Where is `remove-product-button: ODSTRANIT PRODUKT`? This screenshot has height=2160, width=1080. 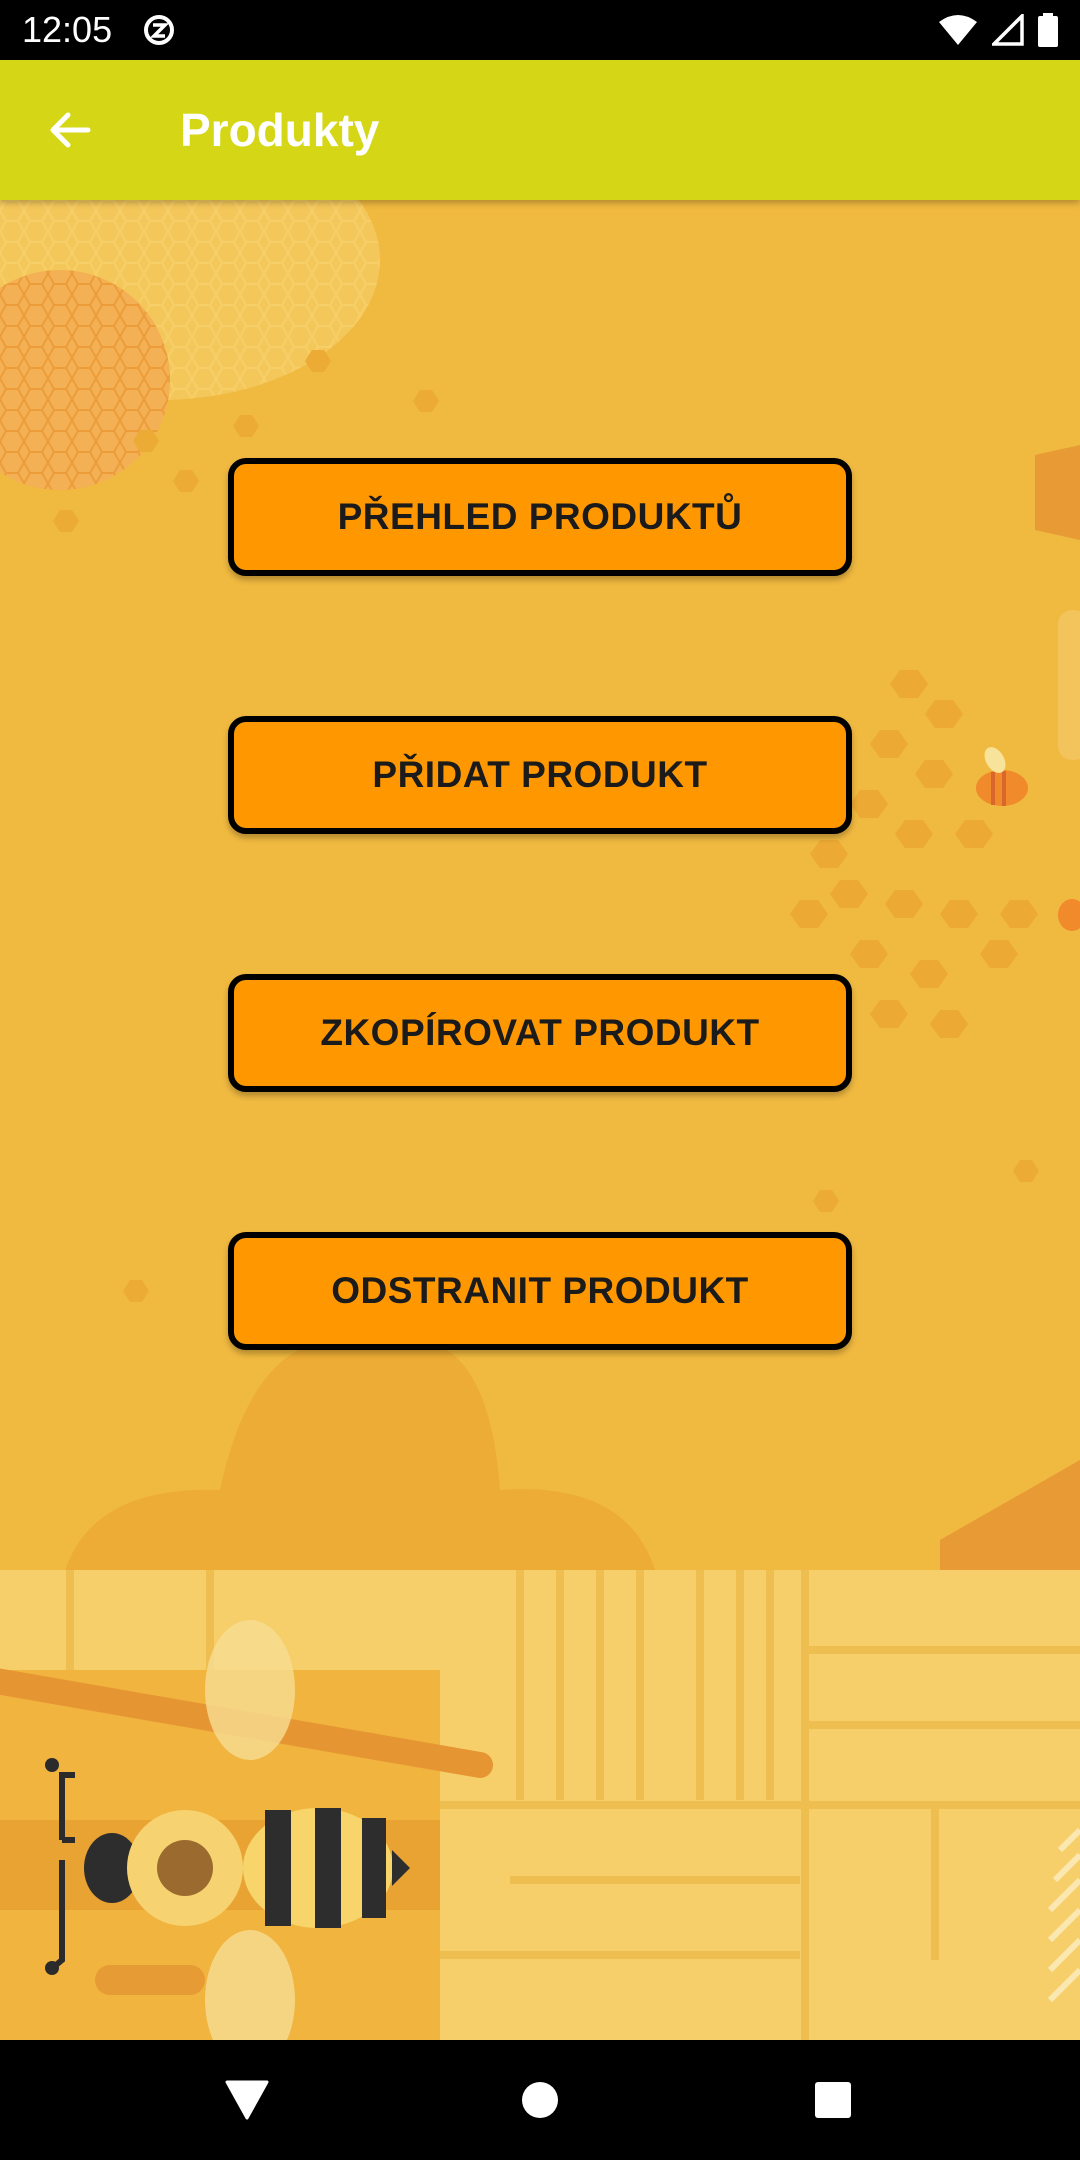
remove-product-button: ODSTRANIT PRODUKT is located at coordinates (540, 1291).